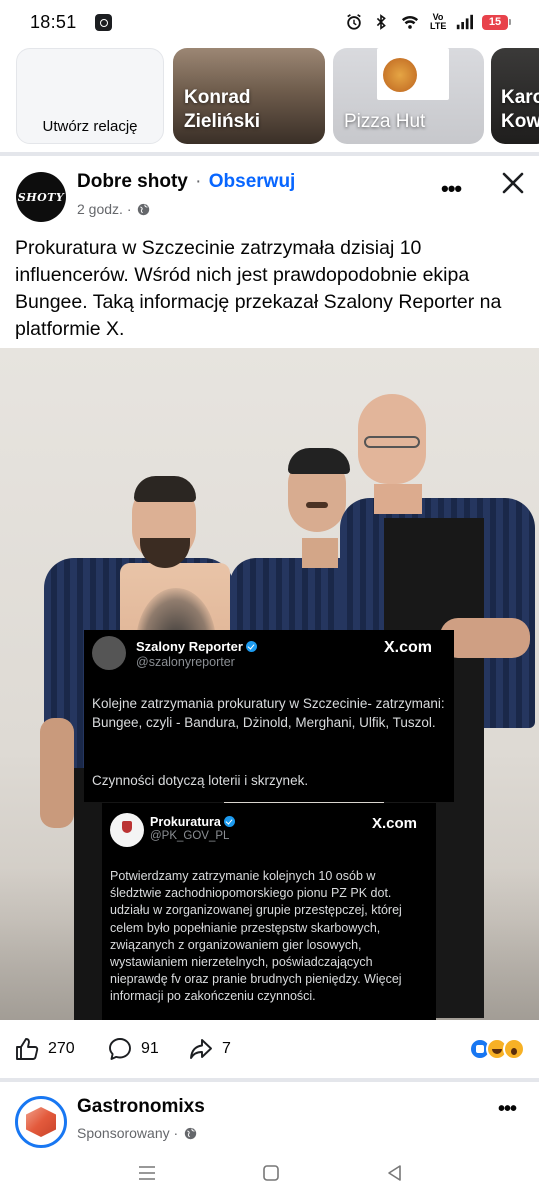 This screenshot has width=539, height=1200. What do you see at coordinates (497, 1049) in the screenshot?
I see `reaction-summary` at bounding box center [497, 1049].